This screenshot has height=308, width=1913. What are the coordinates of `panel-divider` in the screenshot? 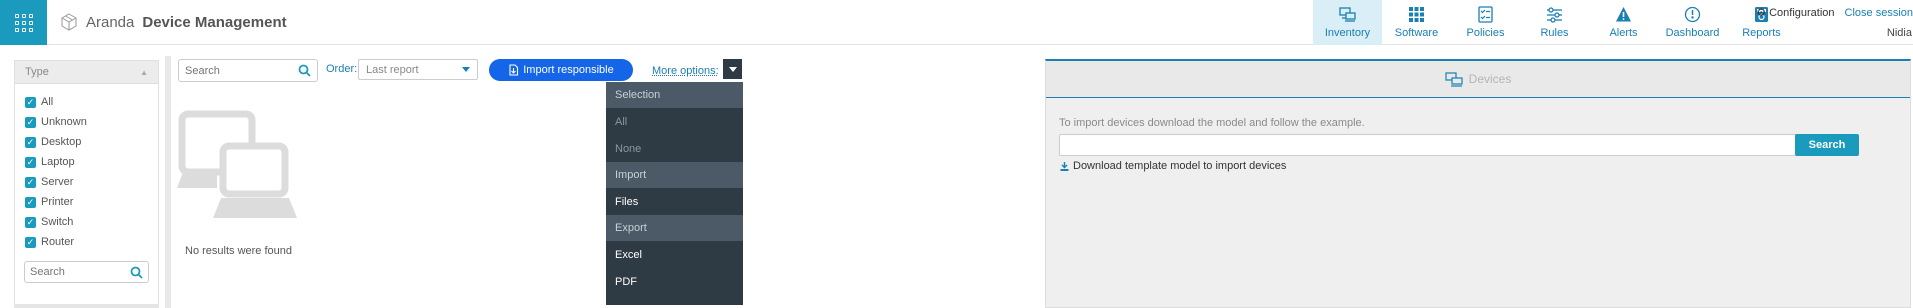 It's located at (168, 182).